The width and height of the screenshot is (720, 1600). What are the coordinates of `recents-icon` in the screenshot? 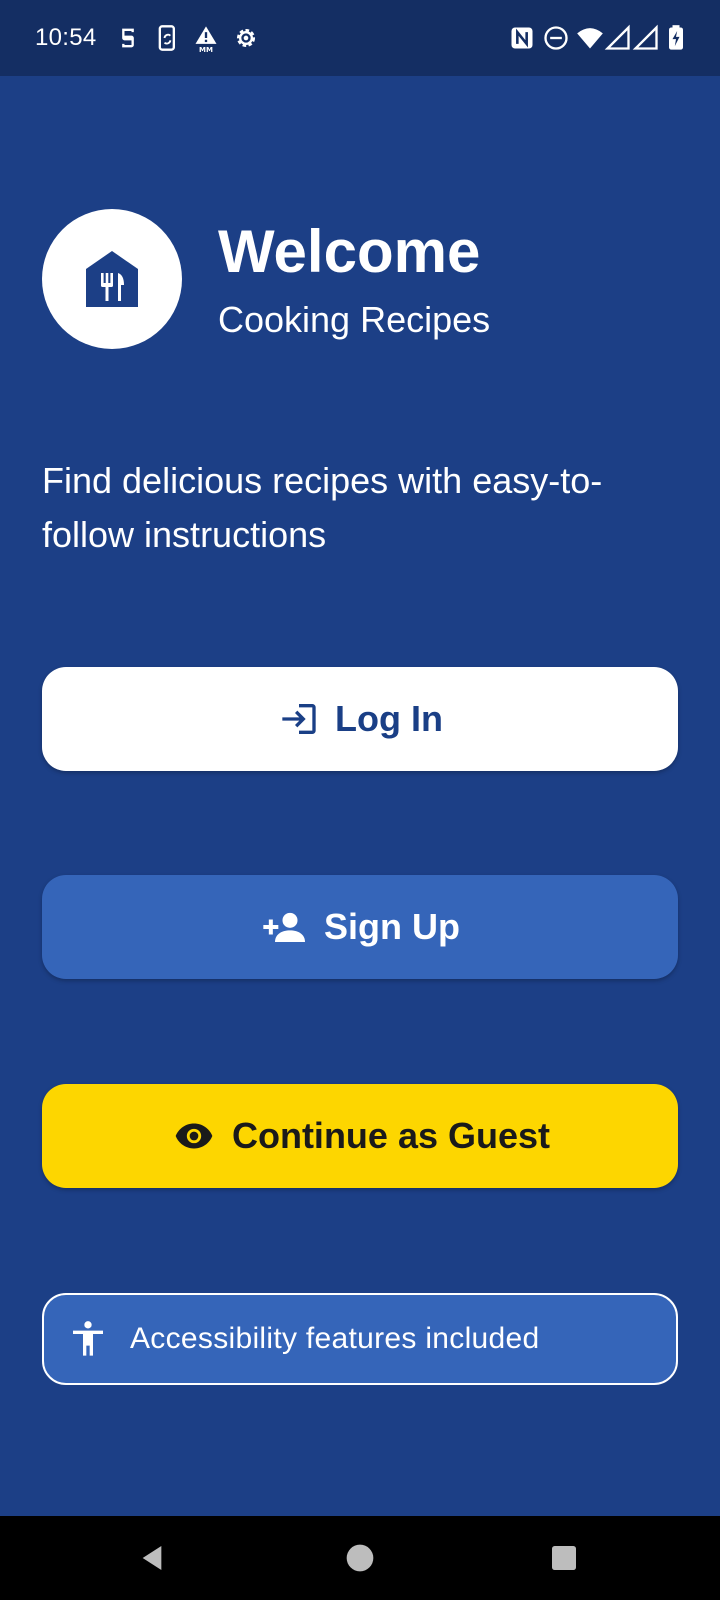 It's located at (564, 1558).